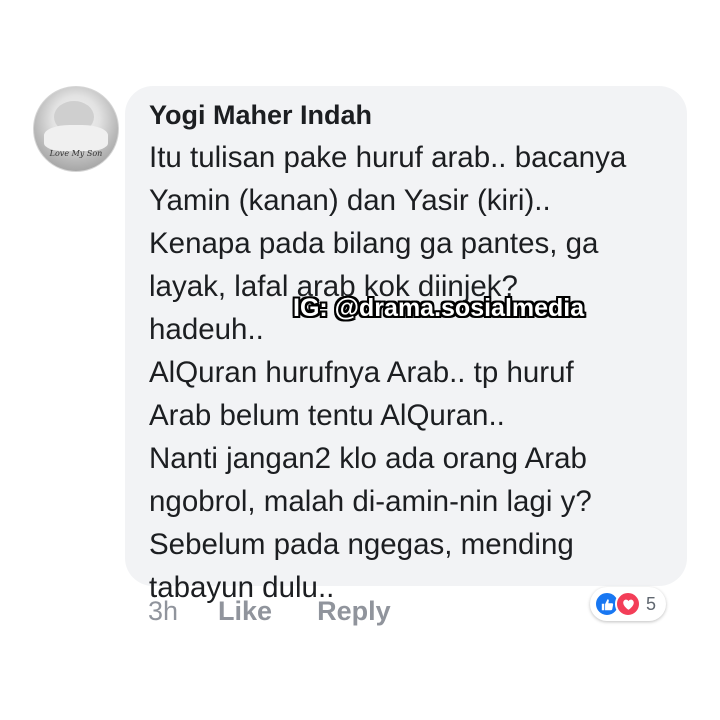 This screenshot has width=720, height=720. Describe the element at coordinates (388, 157) in the screenshot. I see `comment-line: Itu tulisan pake huruf arab.. bacanya` at that location.